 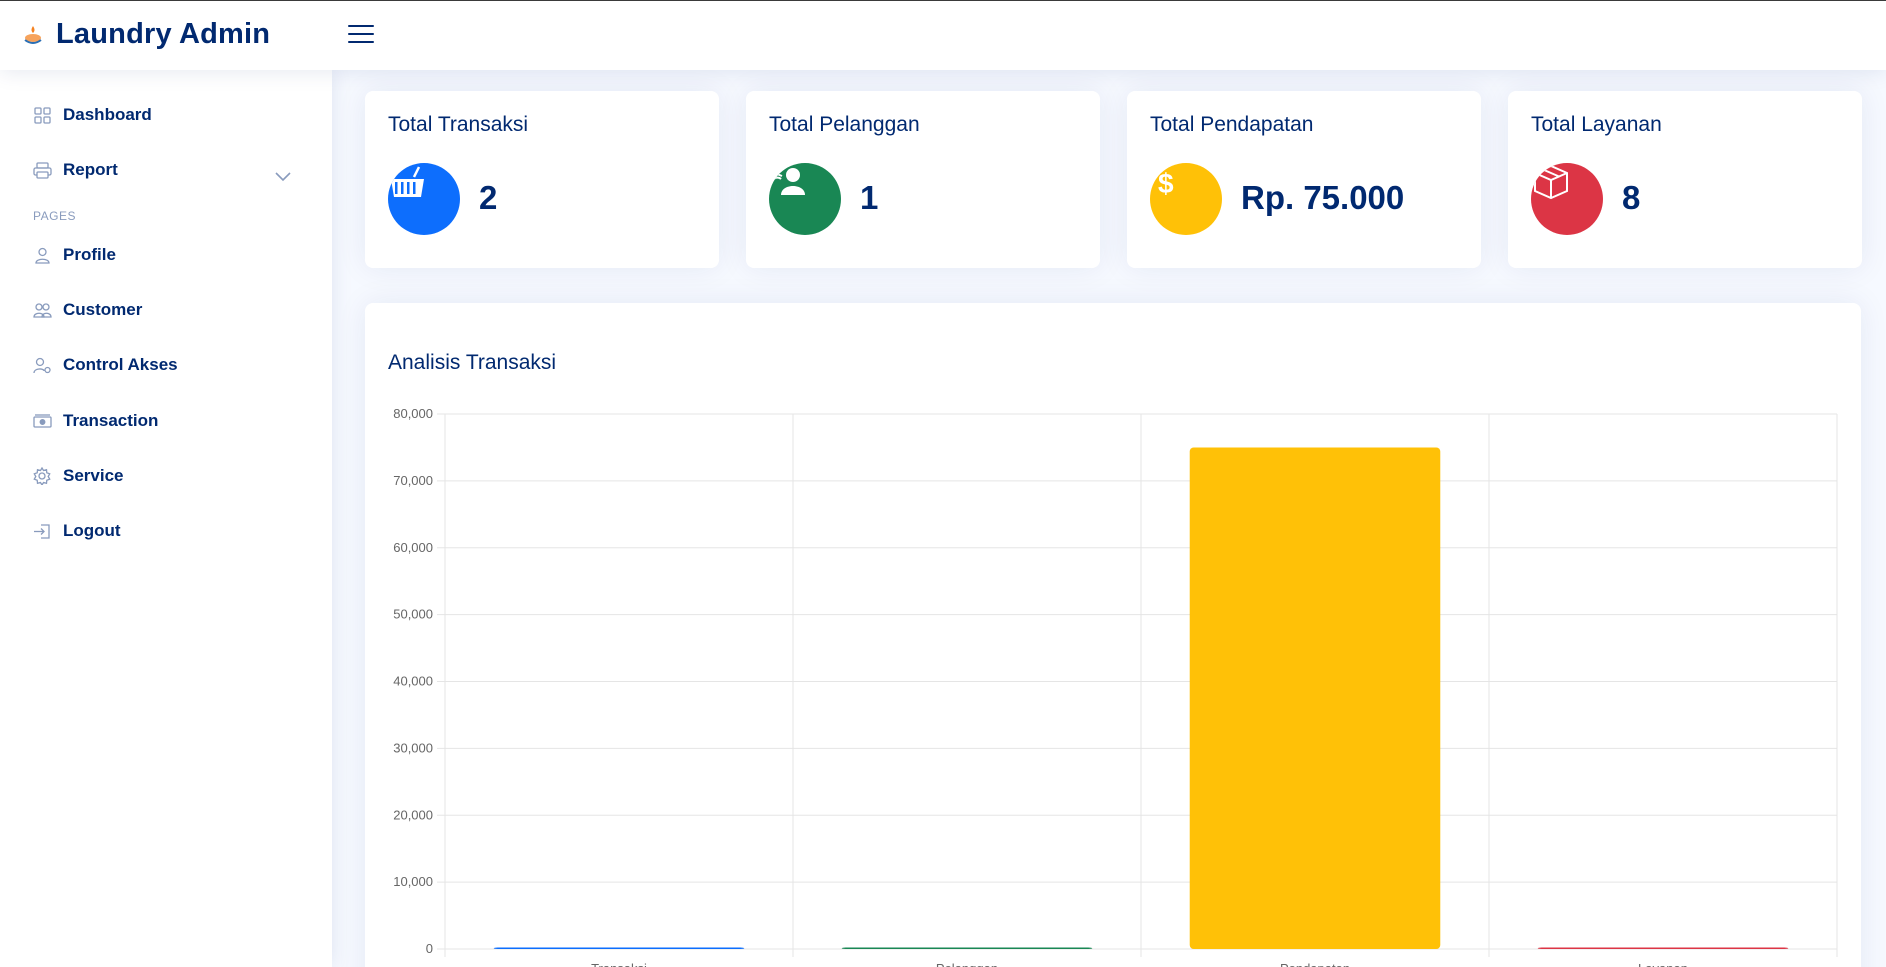 I want to click on sidebar-item-label: Control Akses, so click(x=120, y=364).